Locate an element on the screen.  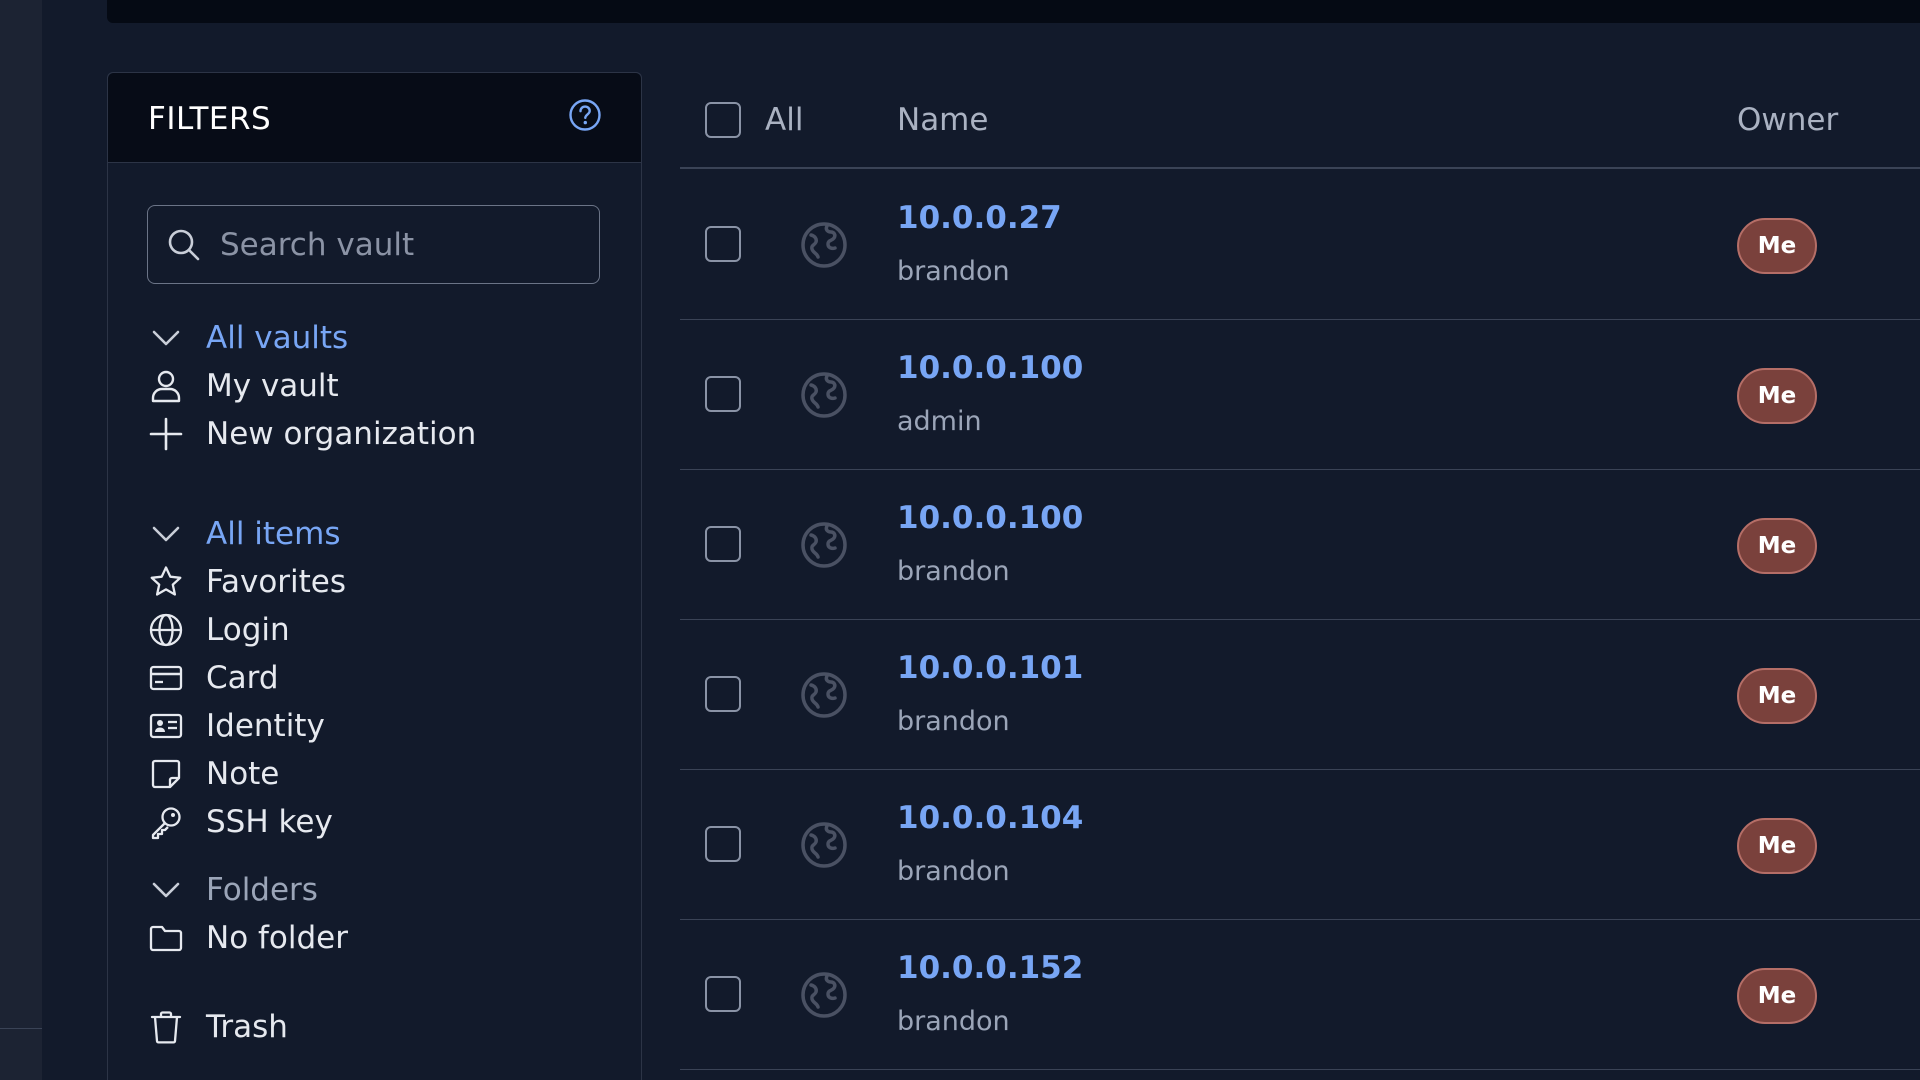
folder-item-no-folder: No folder is located at coordinates (248, 938).